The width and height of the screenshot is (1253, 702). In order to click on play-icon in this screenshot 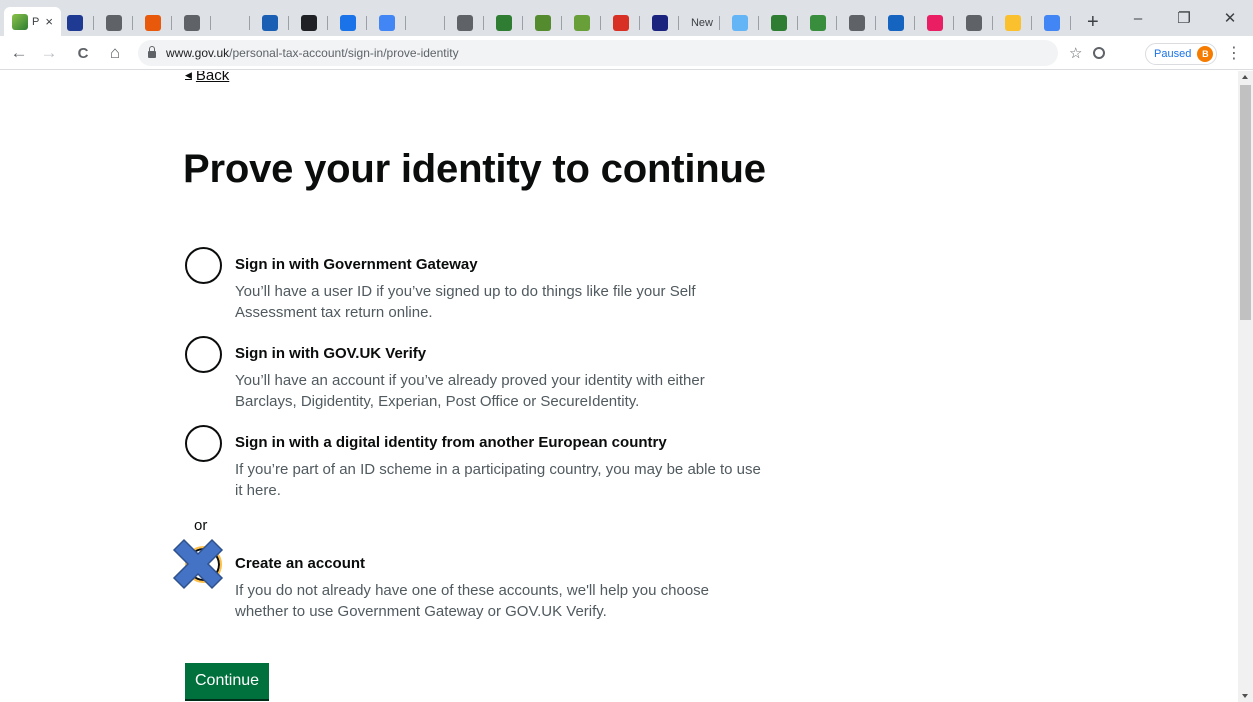, I will do `click(347, 22)`.